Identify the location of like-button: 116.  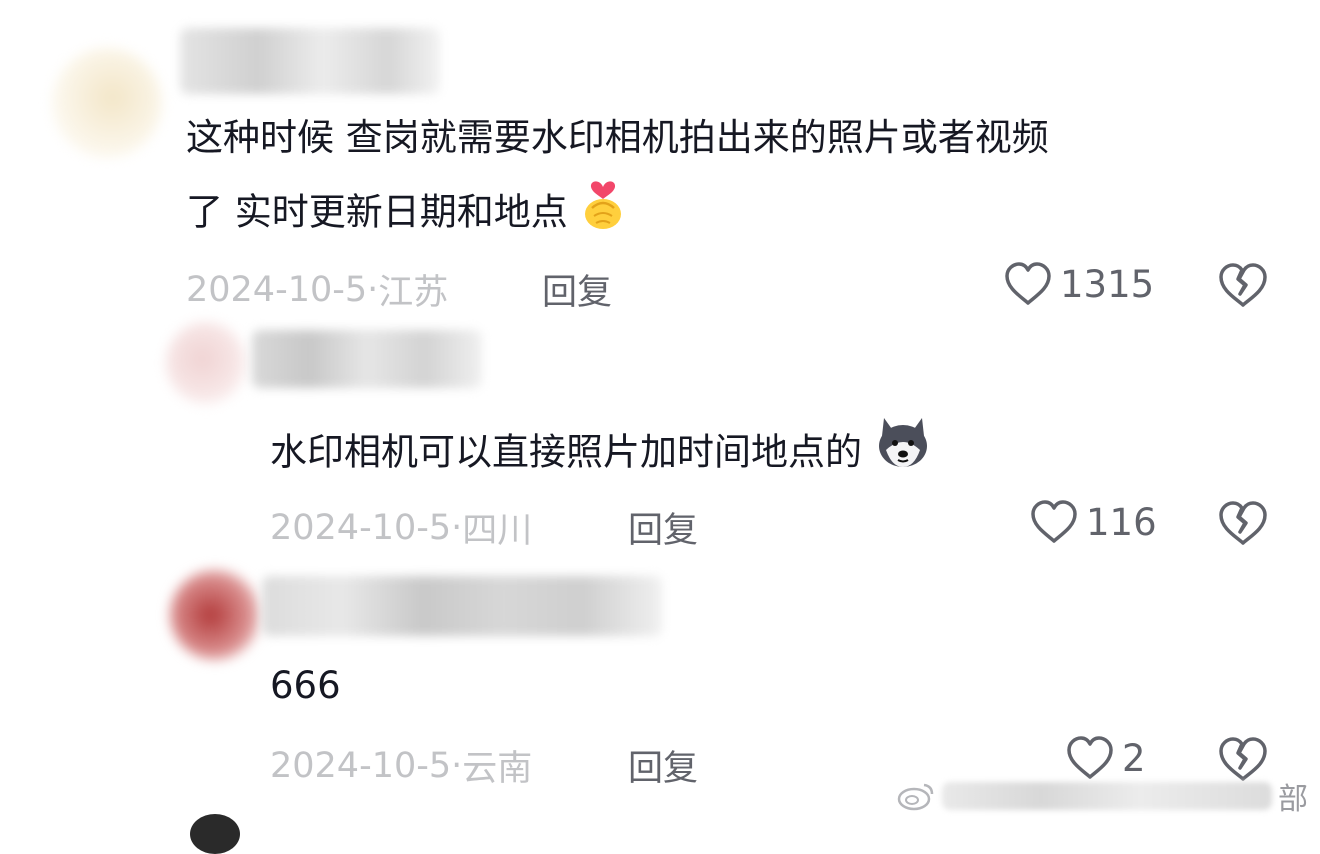
(1093, 522).